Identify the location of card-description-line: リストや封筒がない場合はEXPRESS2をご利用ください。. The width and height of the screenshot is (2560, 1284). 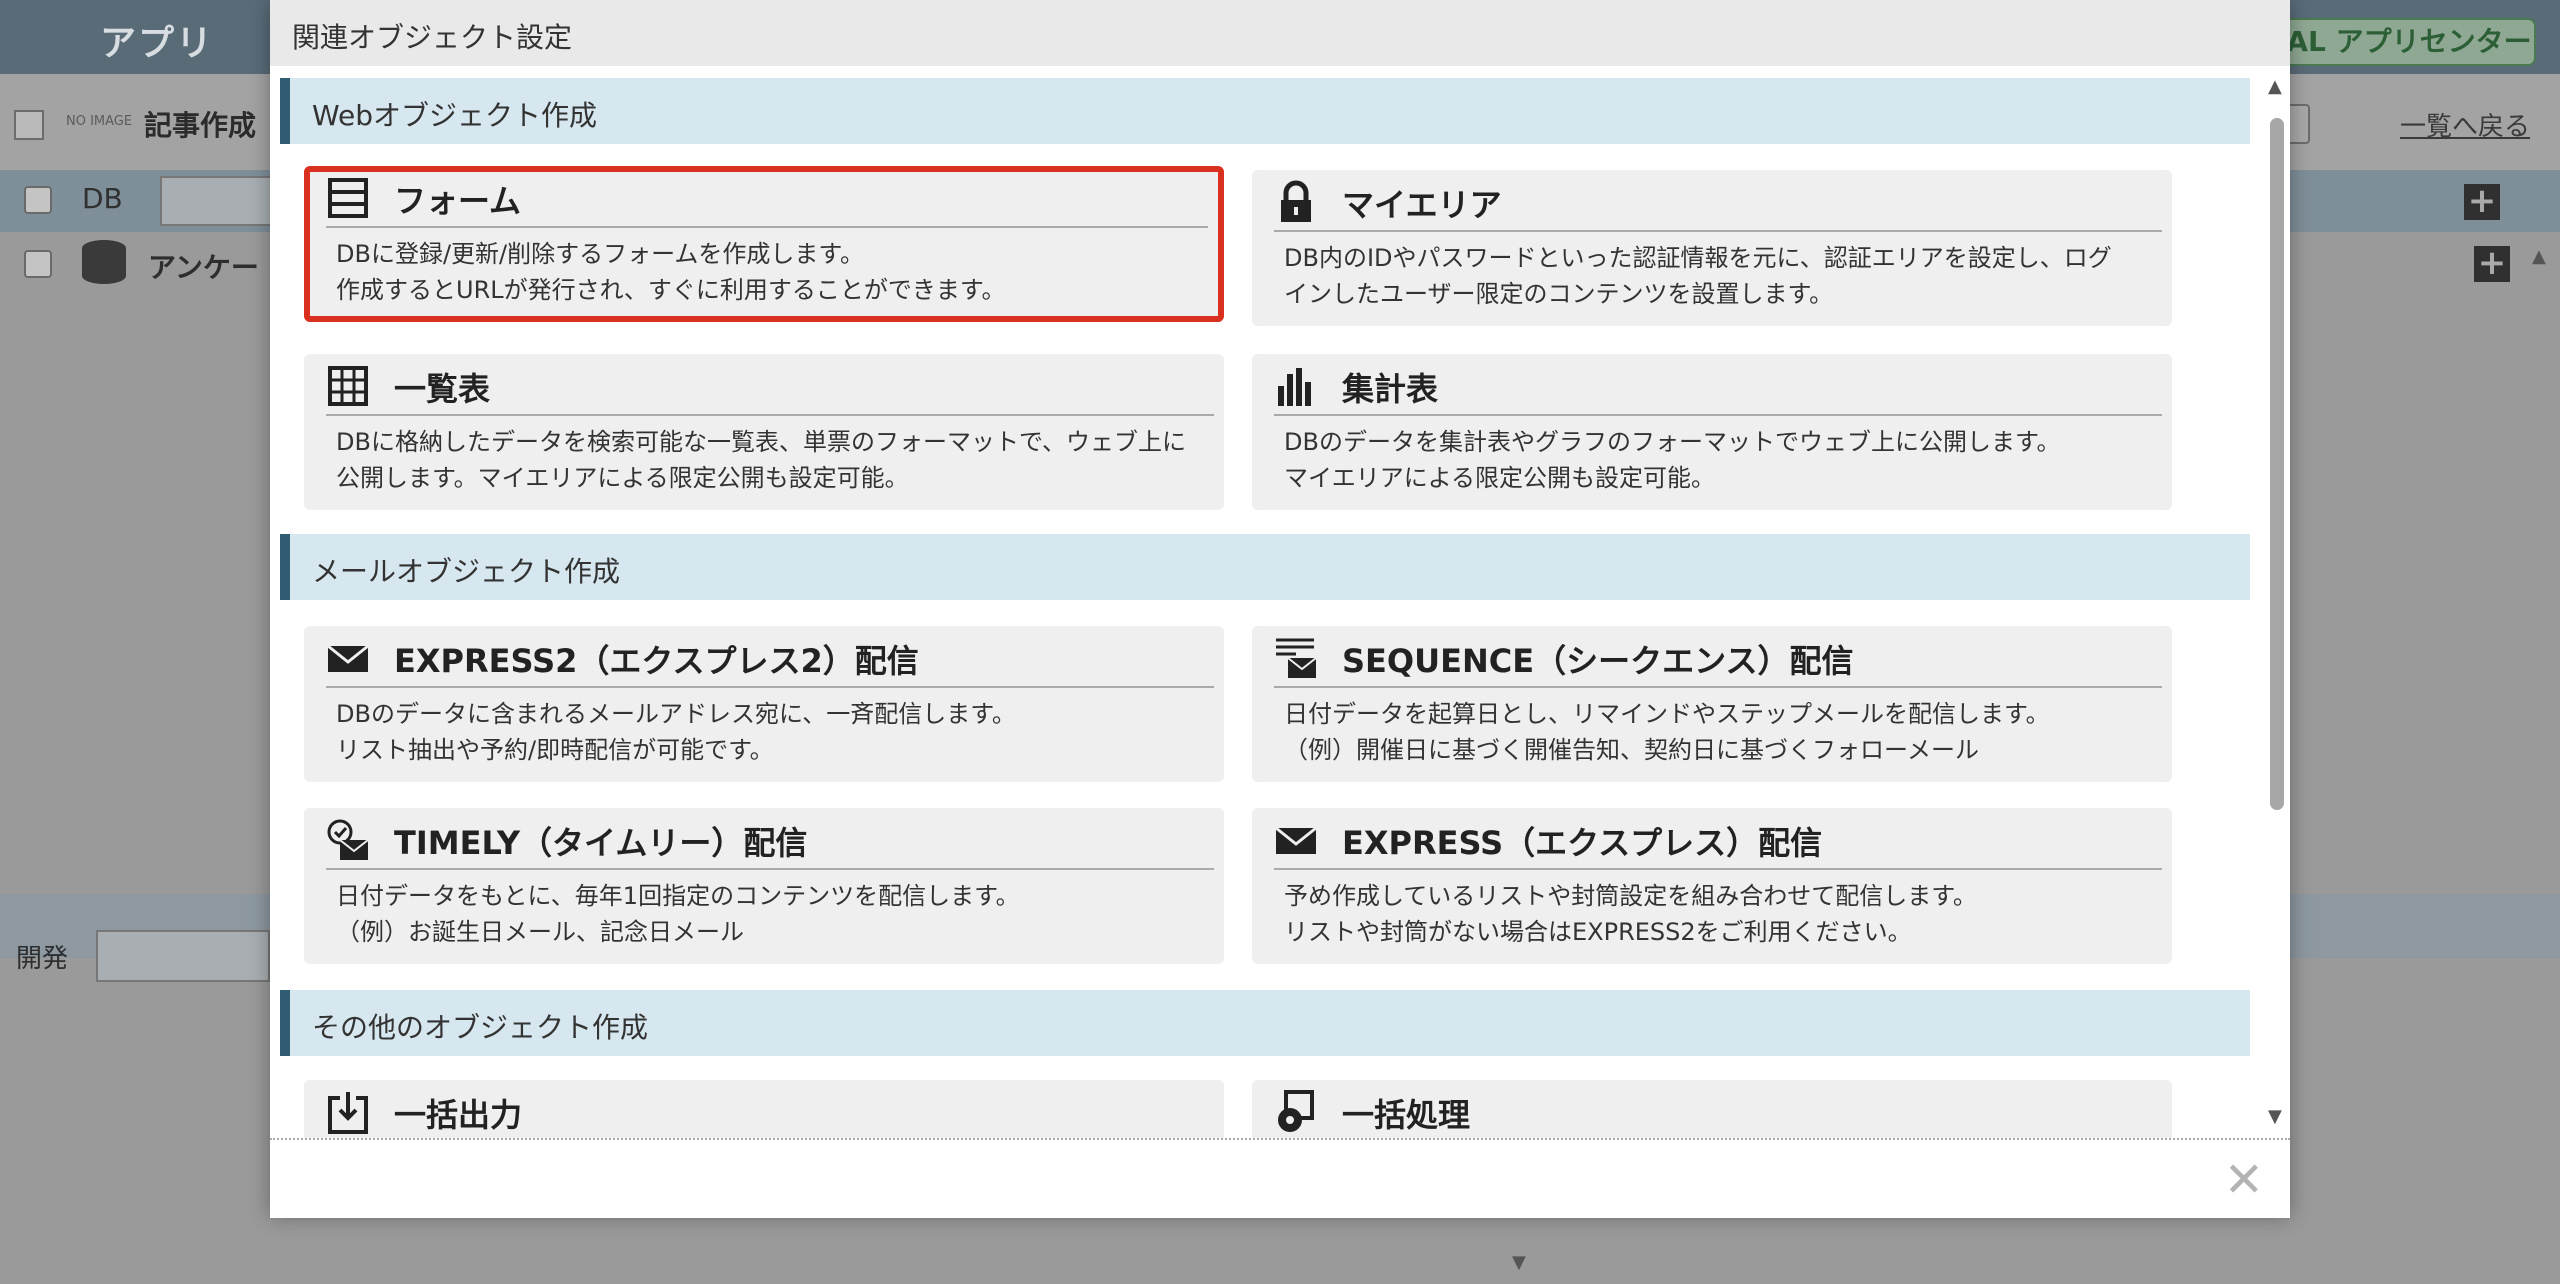
(1598, 932).